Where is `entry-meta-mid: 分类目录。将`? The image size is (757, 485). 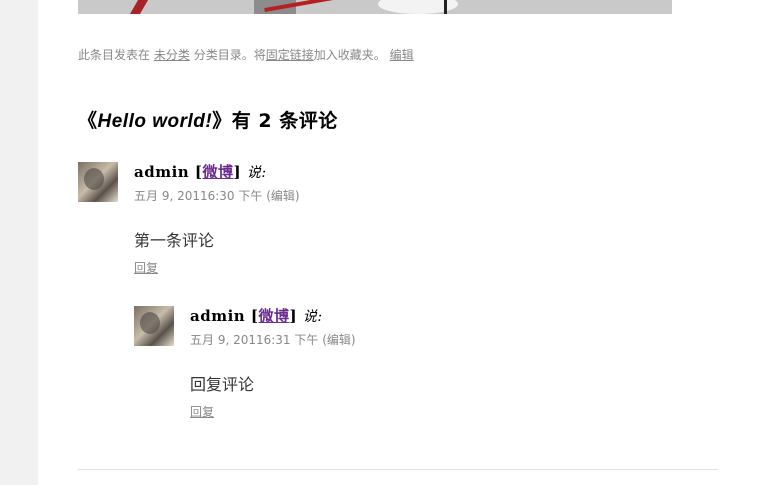 entry-meta-mid: 分类目录。将 is located at coordinates (229, 55).